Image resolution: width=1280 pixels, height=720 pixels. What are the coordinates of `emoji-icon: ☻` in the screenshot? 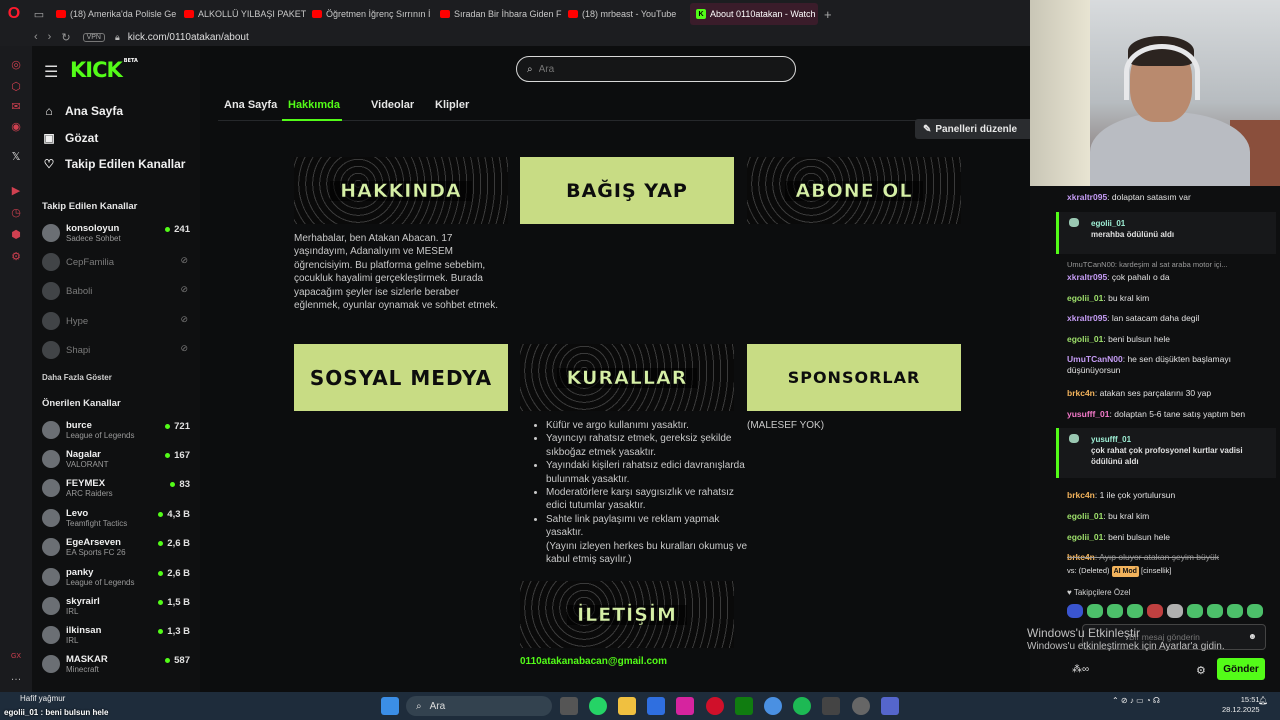 It's located at (1252, 636).